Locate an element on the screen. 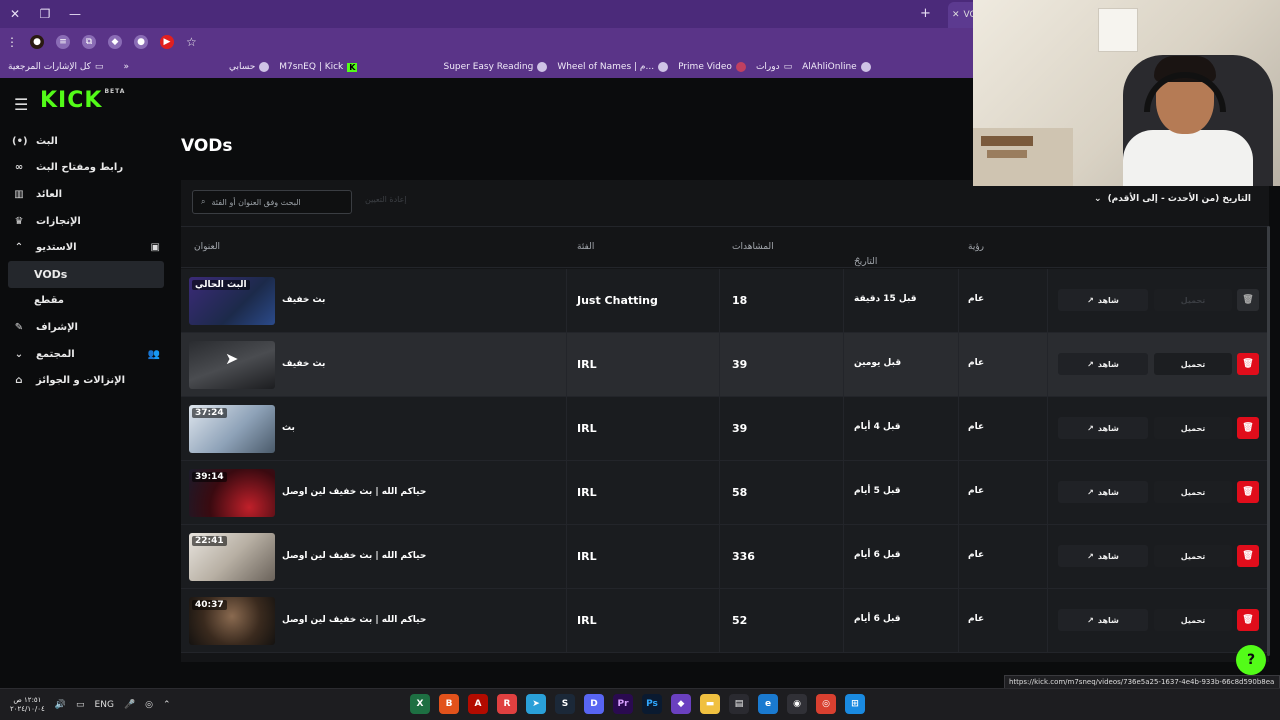 The height and width of the screenshot is (720, 1280). sidebar-item-revenue: ▥ العائد is located at coordinates (86, 194).